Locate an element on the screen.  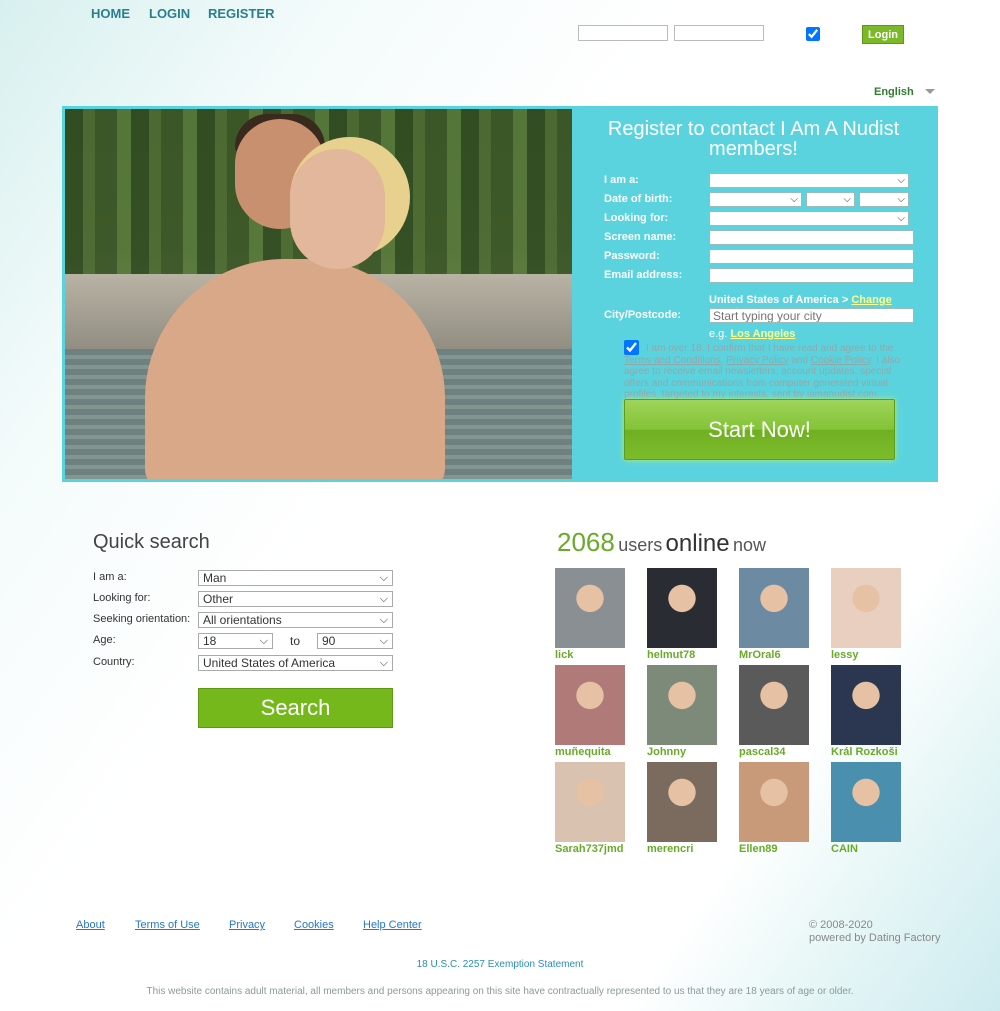
login-button: Login is located at coordinates (883, 34).